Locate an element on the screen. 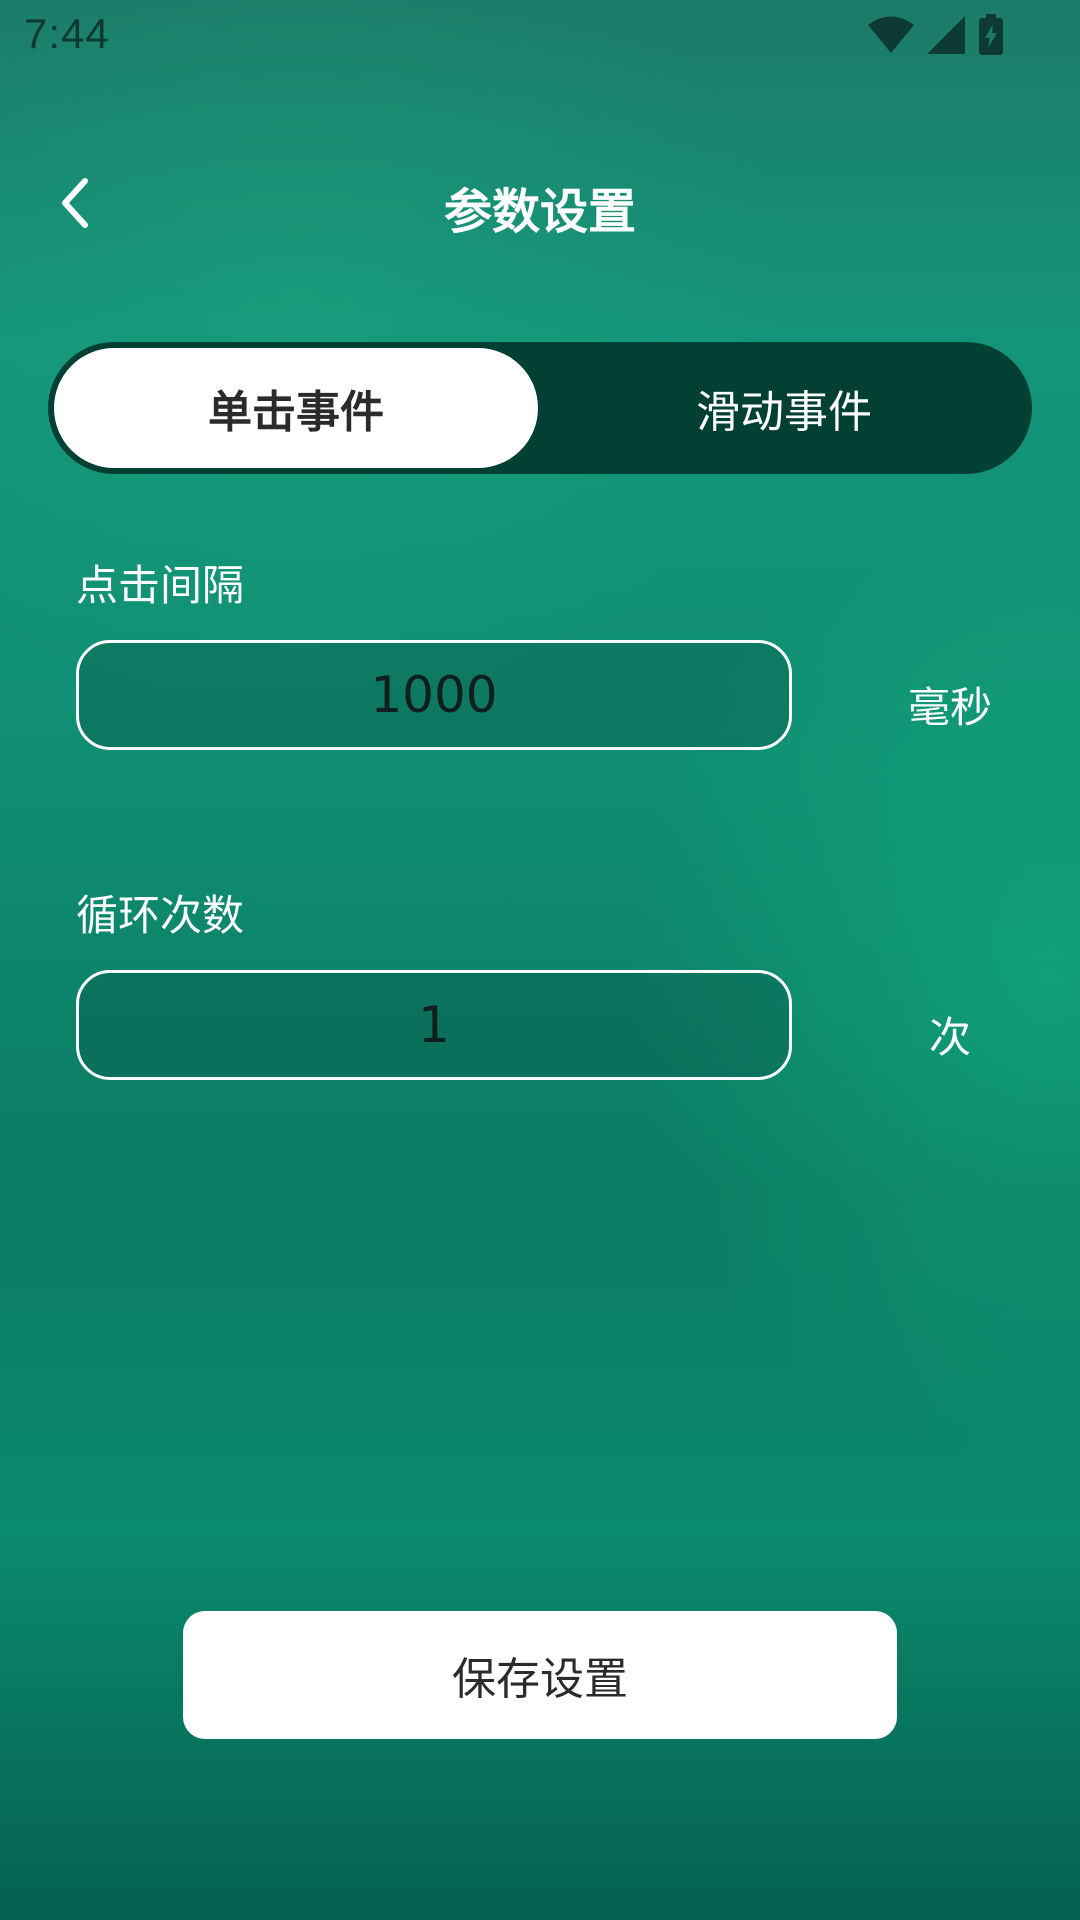 The image size is (1080, 1920). cellular-signal-icon is located at coordinates (946, 35).